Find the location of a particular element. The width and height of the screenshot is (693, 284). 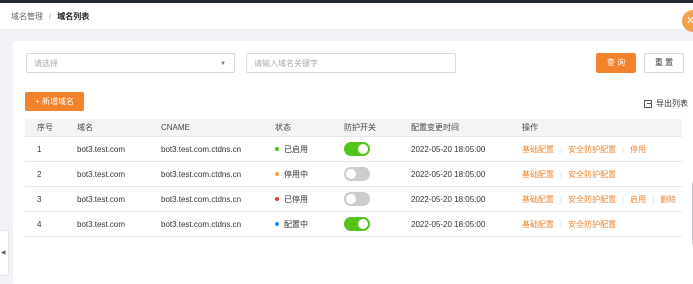

breadcrumb: 域名管理 / 域名列表 is located at coordinates (50, 17).